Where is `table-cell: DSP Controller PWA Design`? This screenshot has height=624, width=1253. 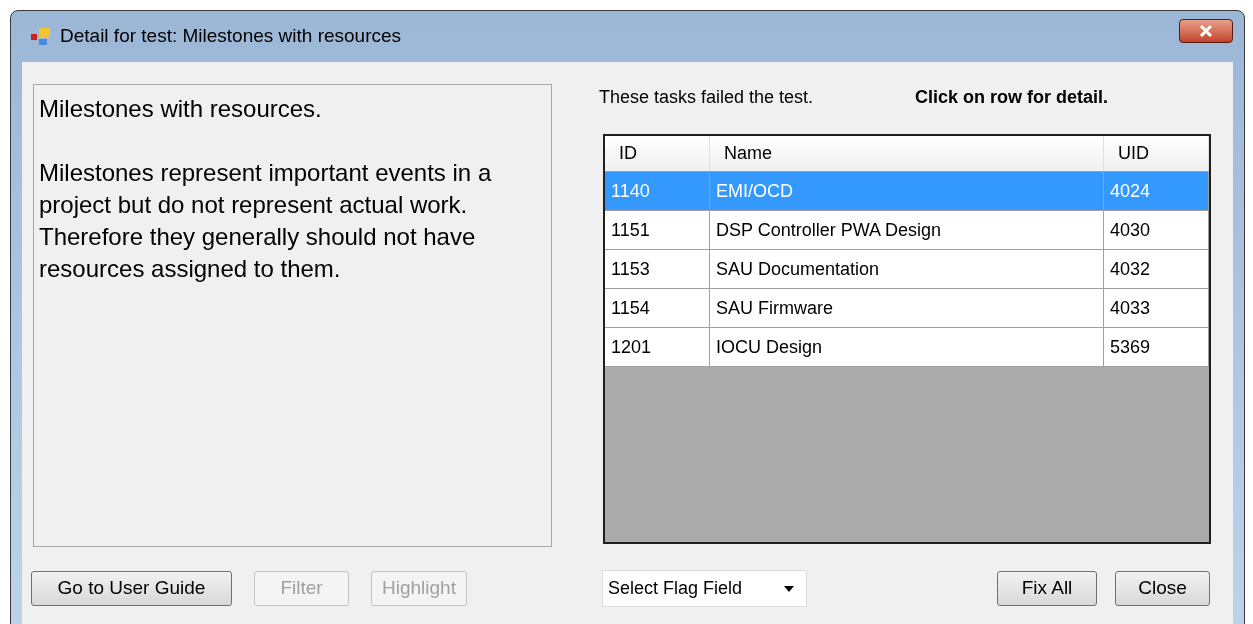 table-cell: DSP Controller PWA Design is located at coordinates (907, 230).